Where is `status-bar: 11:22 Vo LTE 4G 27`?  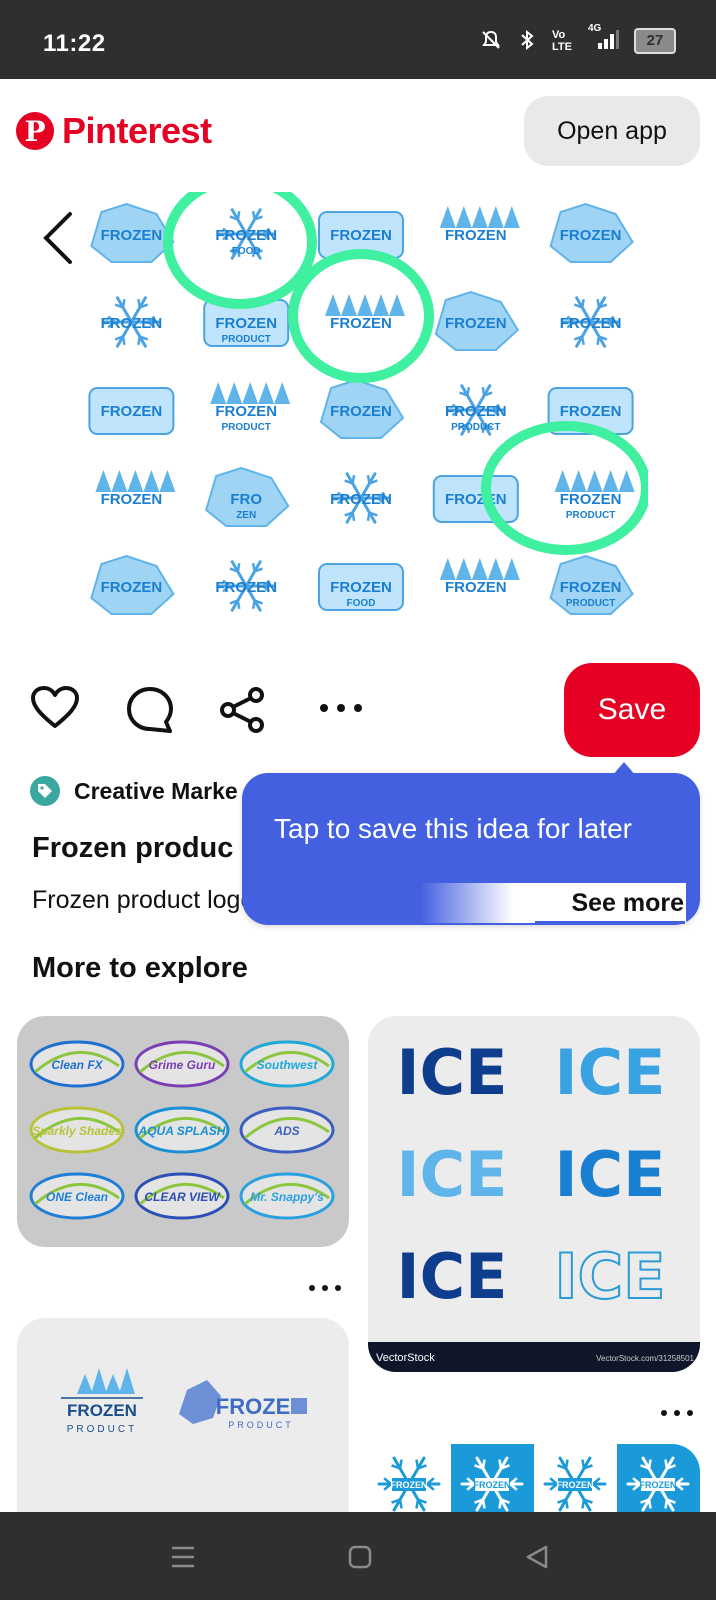 status-bar: 11:22 Vo LTE 4G 27 is located at coordinates (358, 39).